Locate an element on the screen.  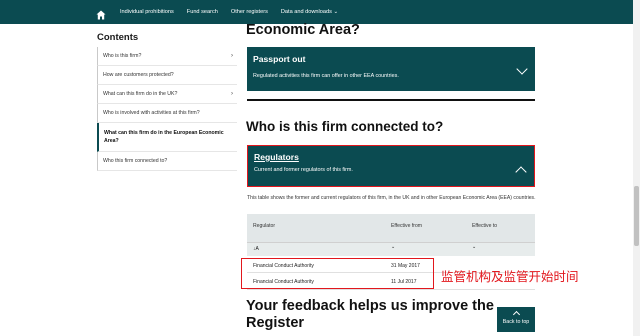
main-content: Economic Area? is located at coordinates (391, 30).